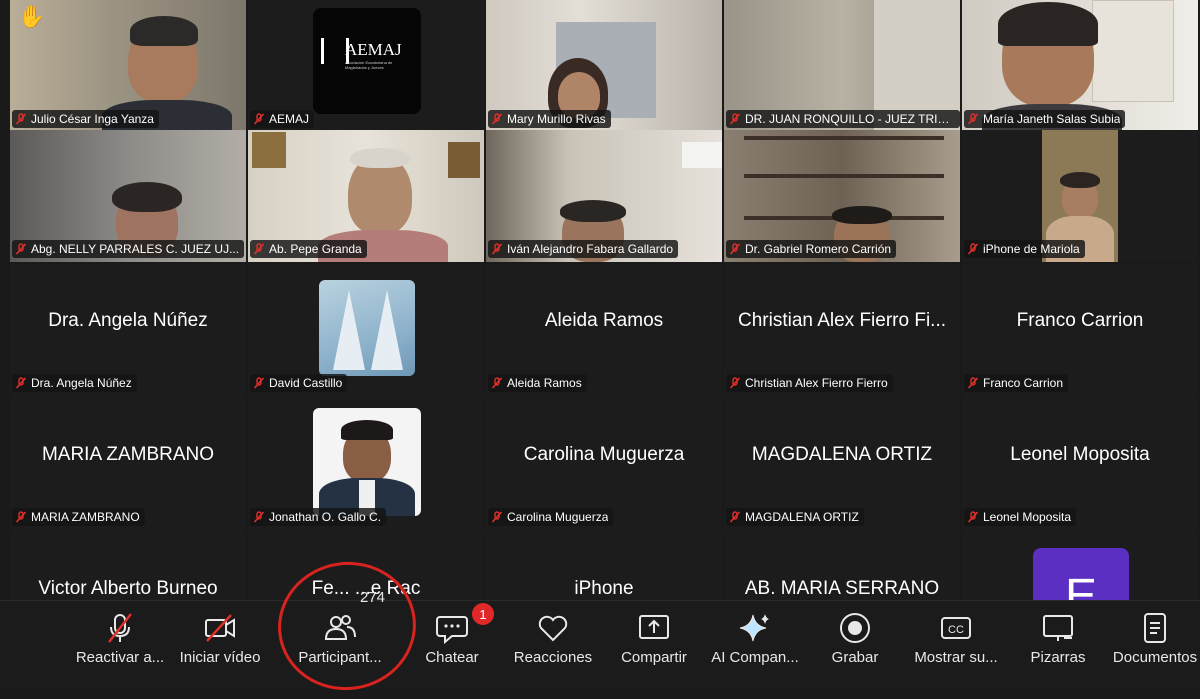  Describe the element at coordinates (604, 196) in the screenshot. I see `participant-tile: Iván Alejandro Fabara Gallardo` at that location.